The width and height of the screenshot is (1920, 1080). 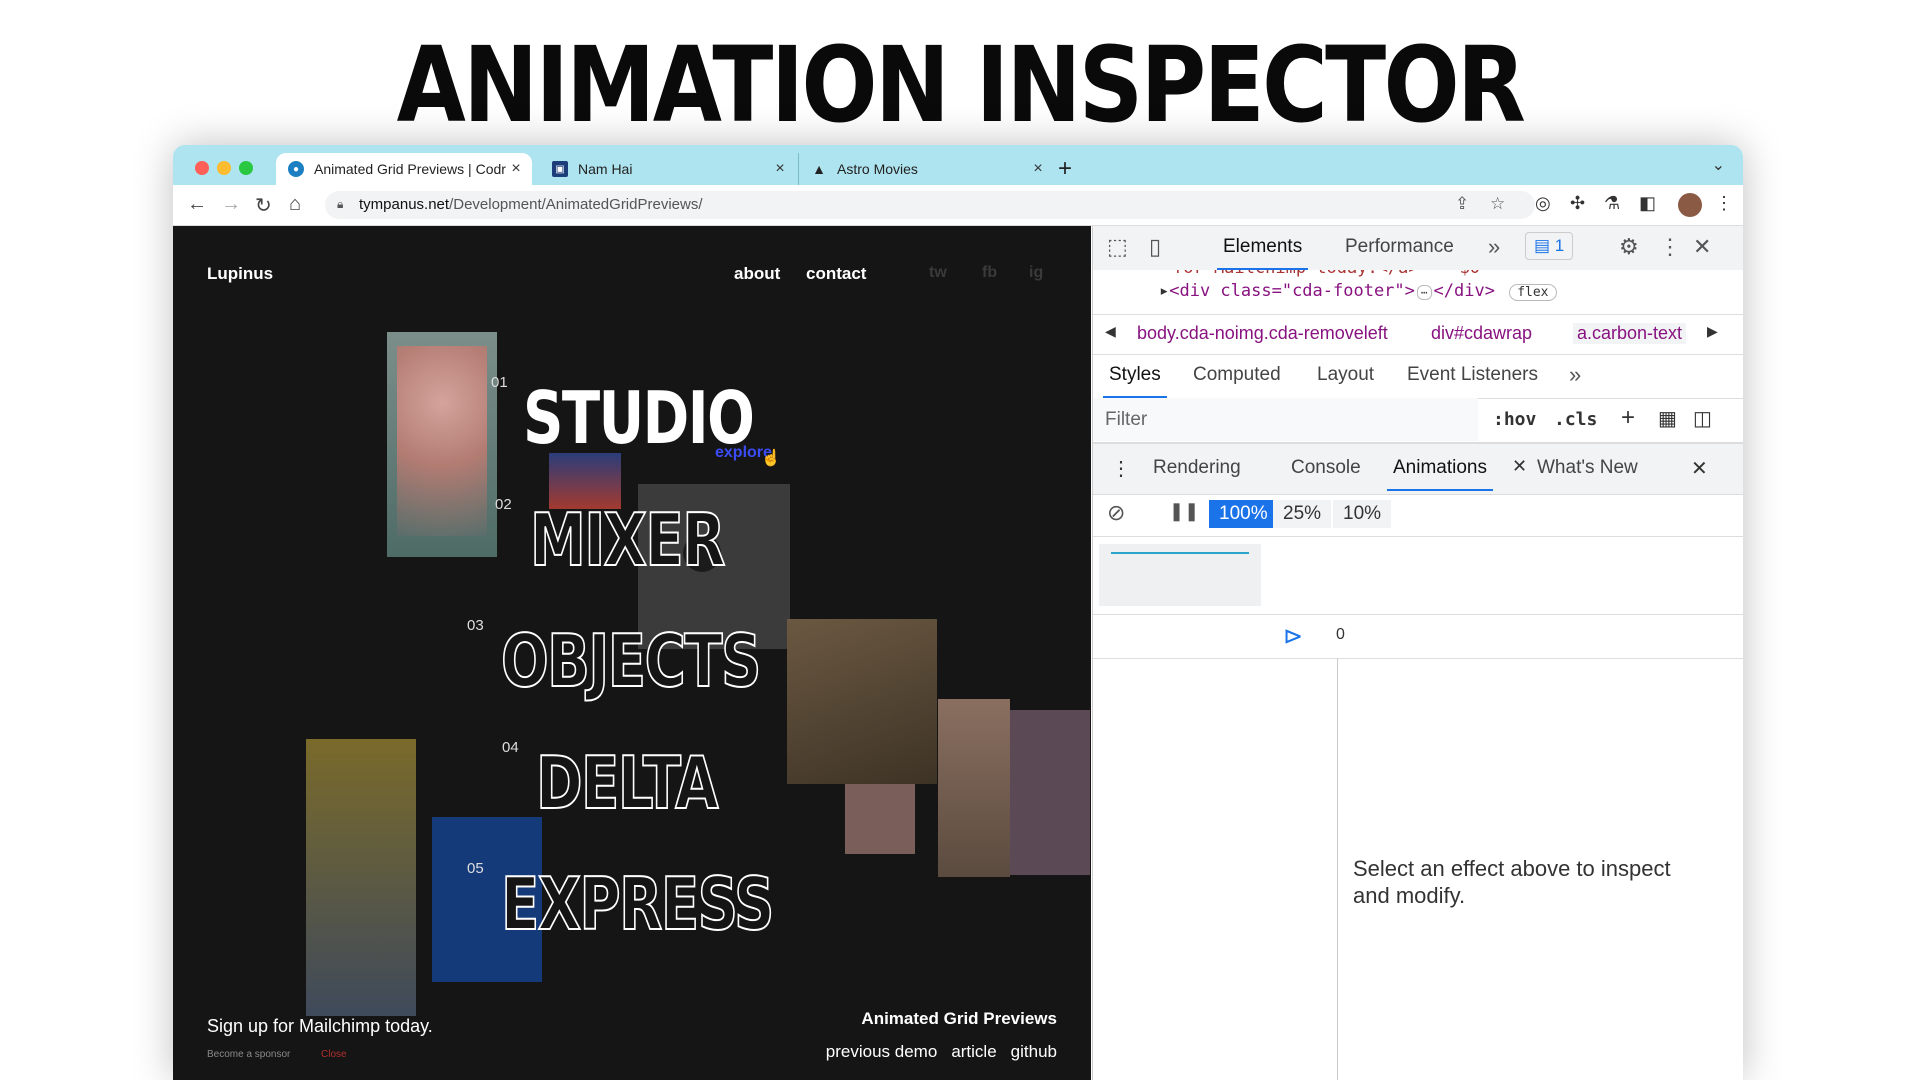 What do you see at coordinates (263, 205) in the screenshot?
I see `reload-icon: ↻` at bounding box center [263, 205].